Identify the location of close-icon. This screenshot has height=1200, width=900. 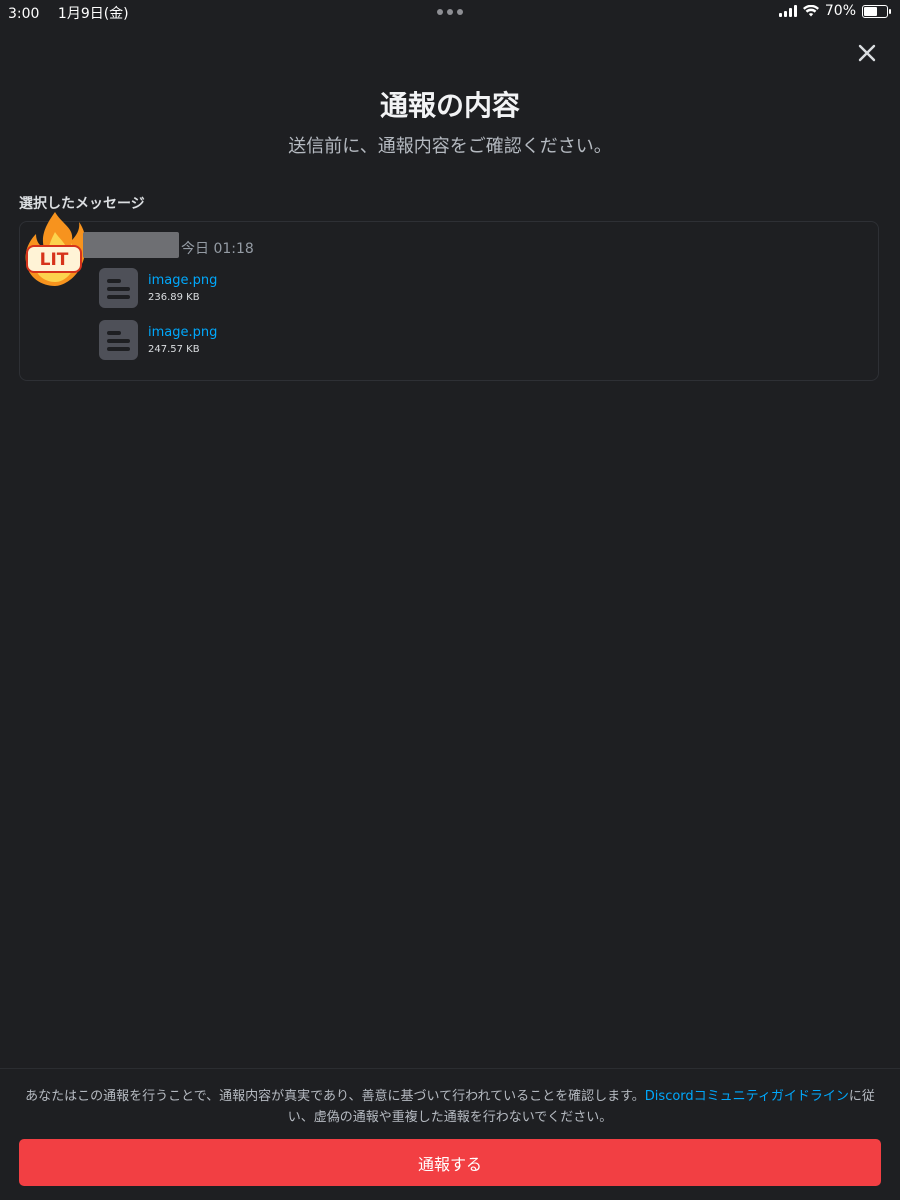
(867, 53).